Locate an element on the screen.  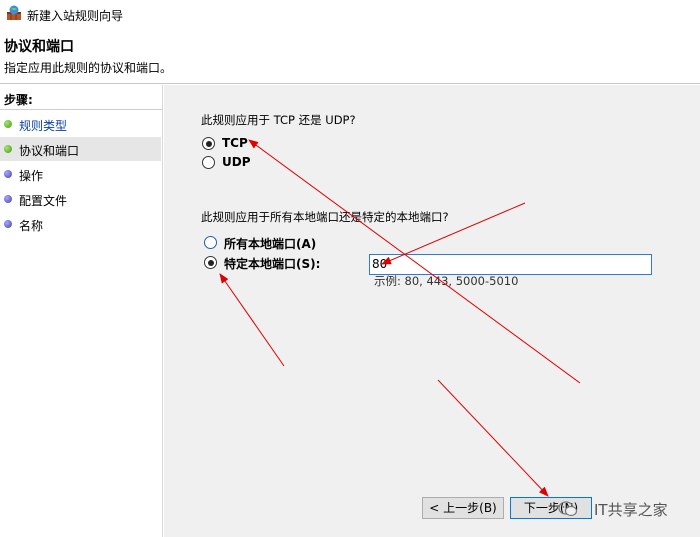
udp-radio is located at coordinates (208, 162).